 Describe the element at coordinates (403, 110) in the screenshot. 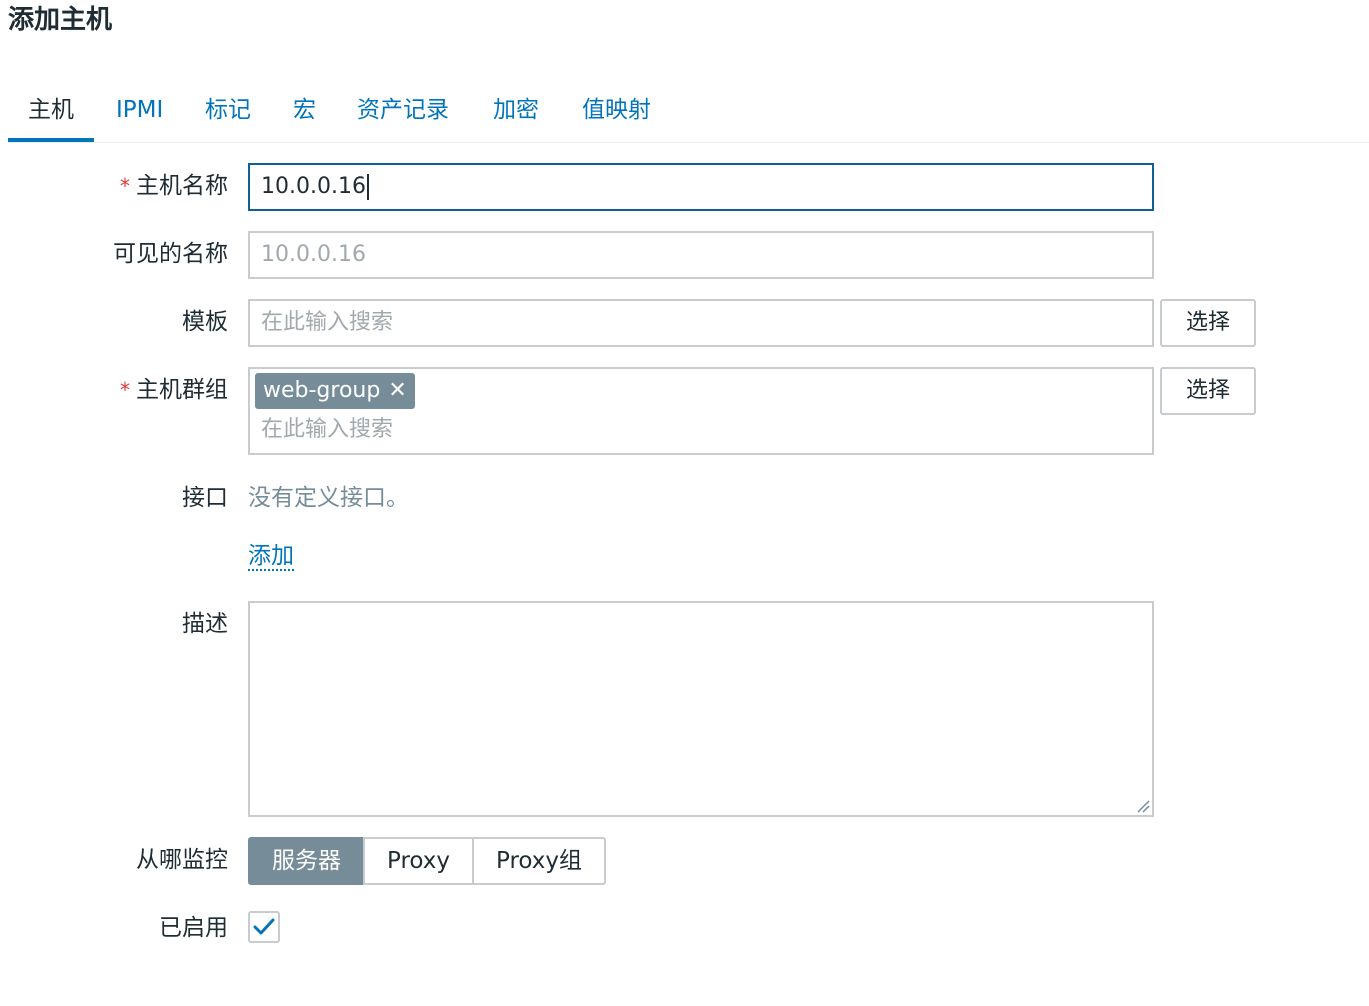

I see `tab-inventory: 资产记录` at that location.